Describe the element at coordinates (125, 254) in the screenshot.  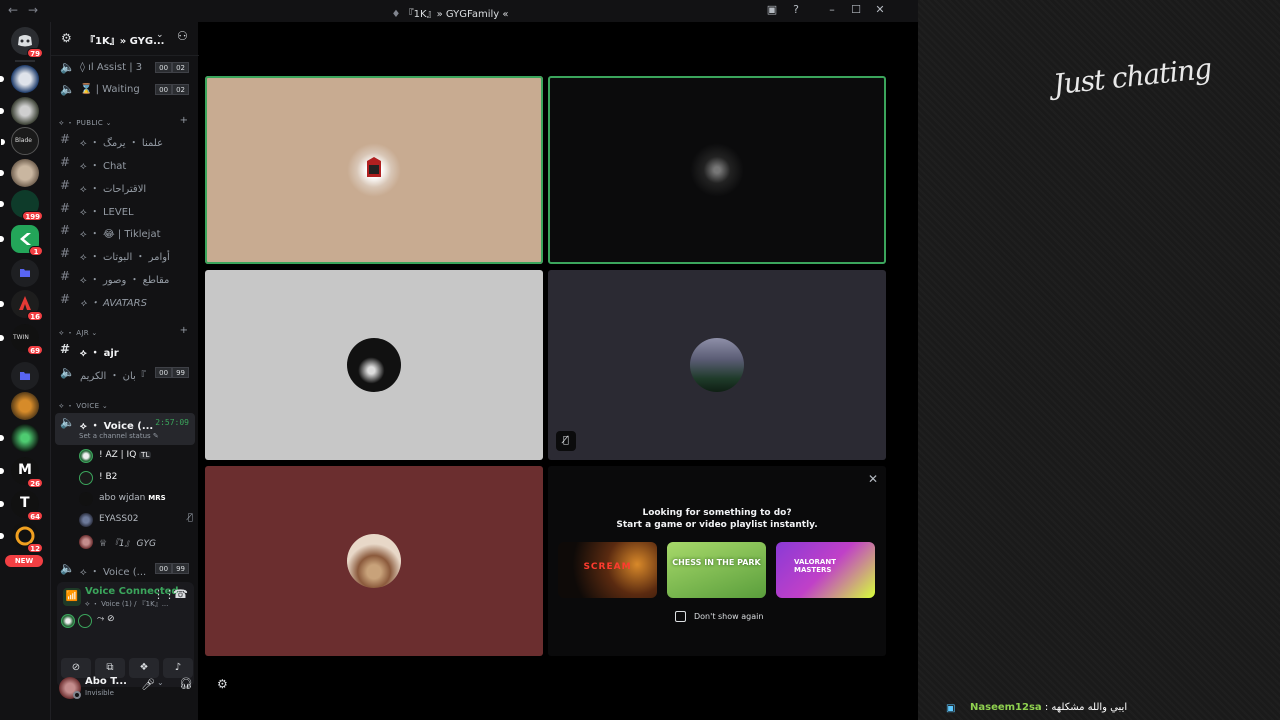
I see `text-channel: # ⟡ ・ أوامر ・ البوتات` at that location.